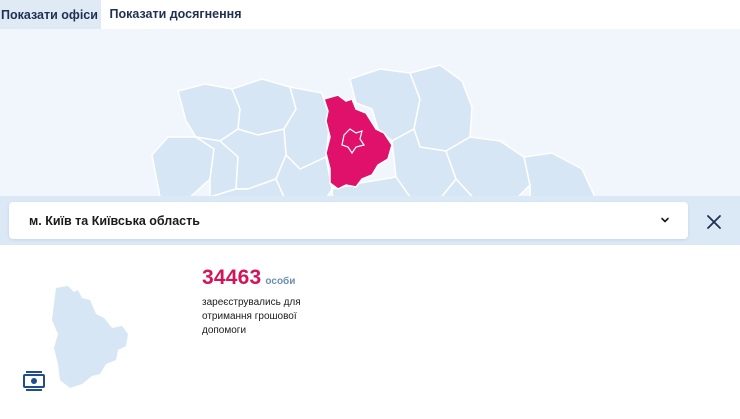 Image resolution: width=740 pixels, height=419 pixels. Describe the element at coordinates (280, 281) in the screenshot. I see `stat-unit: особи` at that location.